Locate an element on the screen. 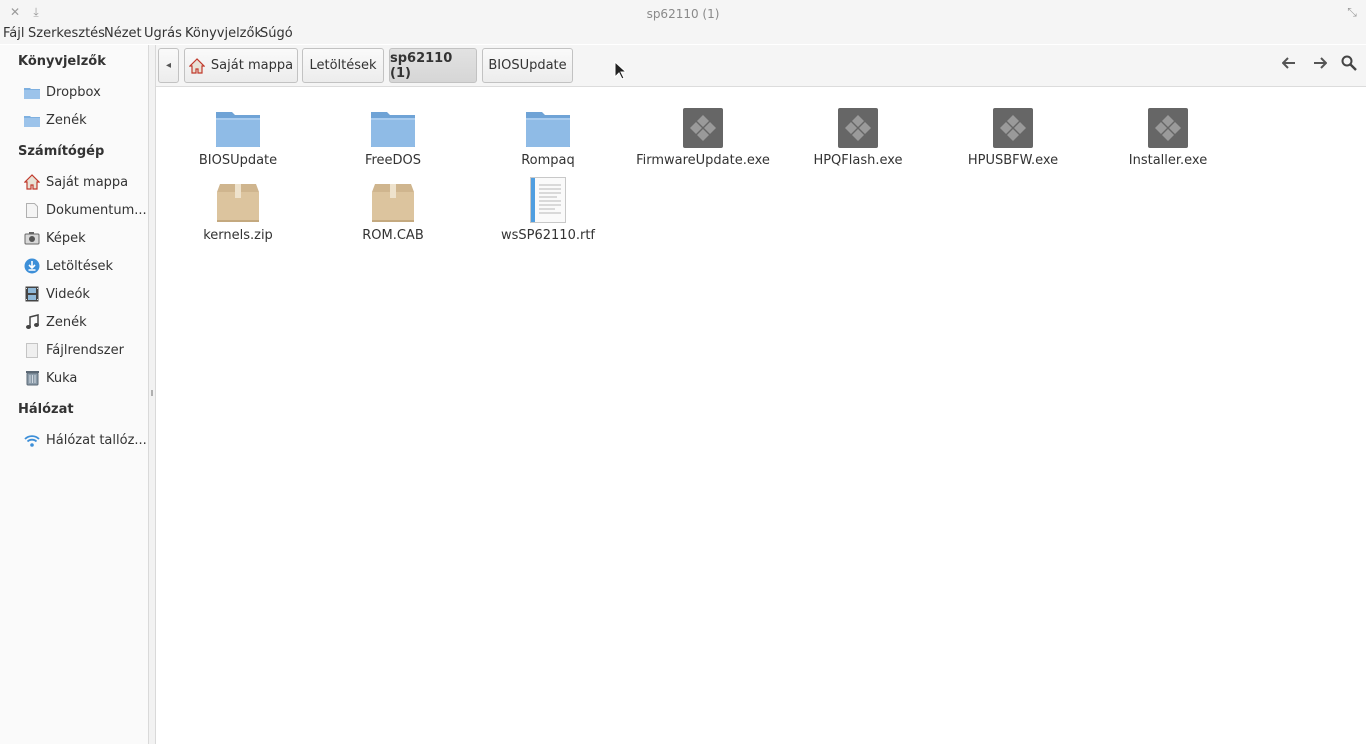  film-icon is located at coordinates (32, 294).